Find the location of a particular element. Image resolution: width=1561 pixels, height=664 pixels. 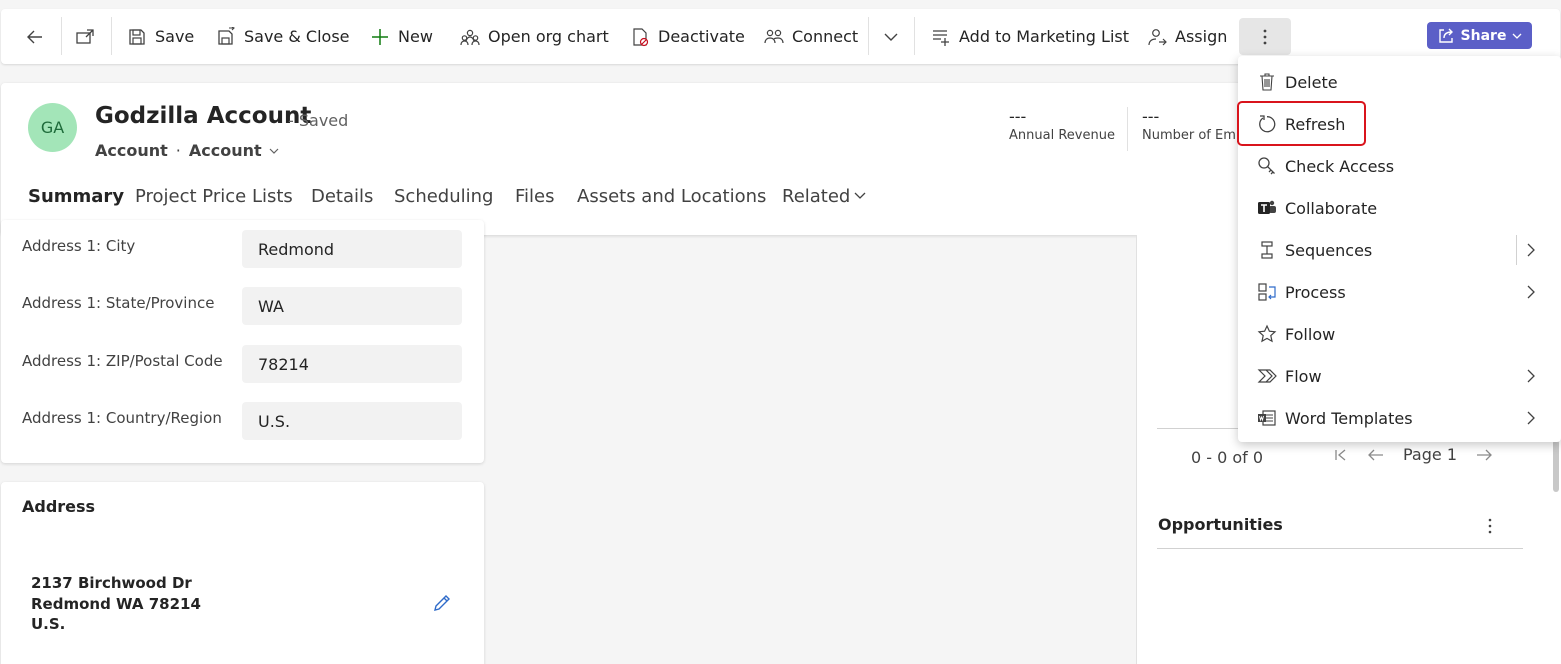

menu-item-word-templates: Word Templates is located at coordinates (1399, 418).